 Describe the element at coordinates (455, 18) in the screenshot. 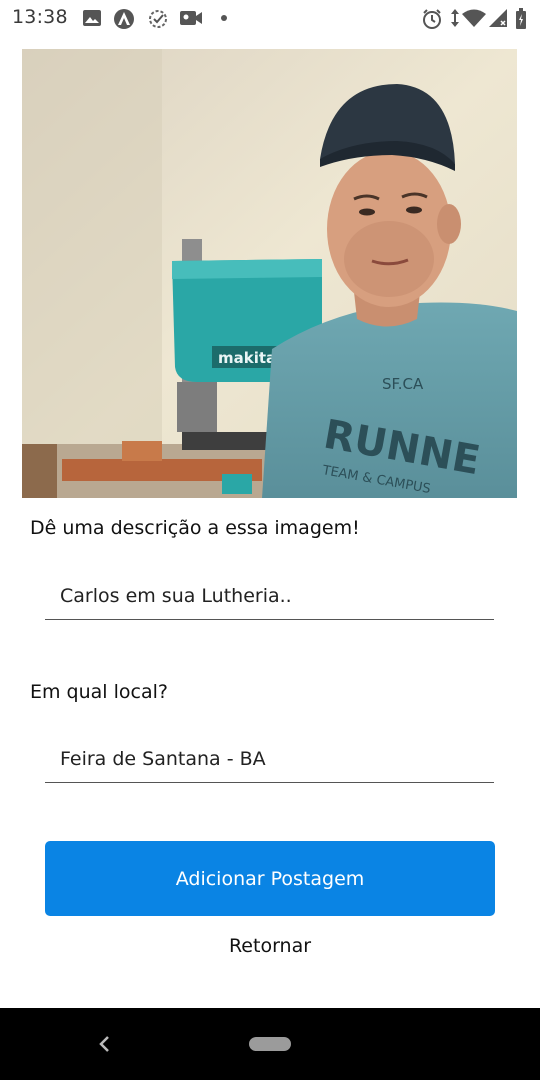

I see `data-arrows-icon` at that location.